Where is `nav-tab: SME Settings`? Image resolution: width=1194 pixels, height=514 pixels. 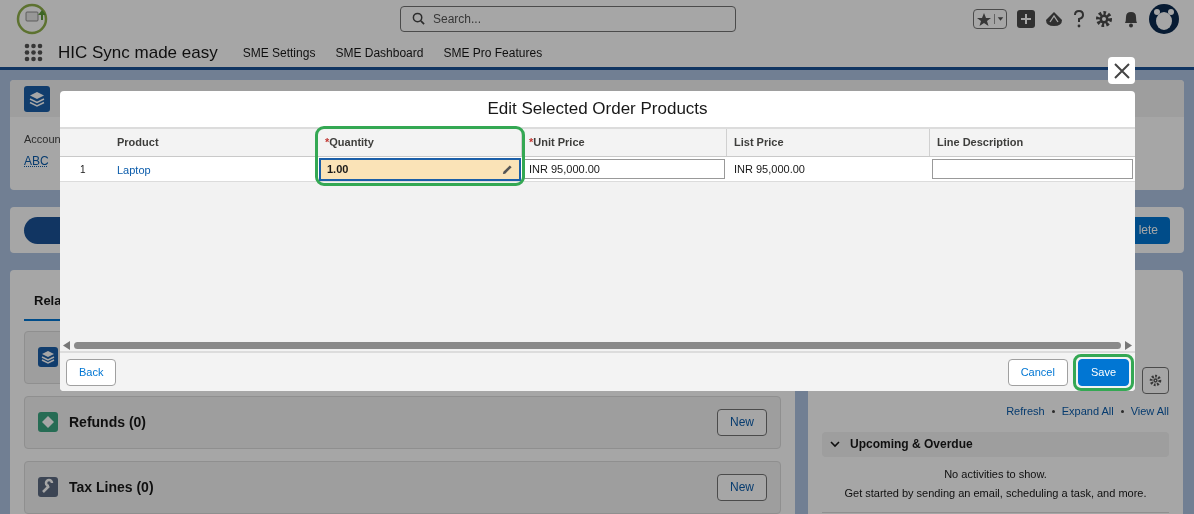 nav-tab: SME Settings is located at coordinates (279, 52).